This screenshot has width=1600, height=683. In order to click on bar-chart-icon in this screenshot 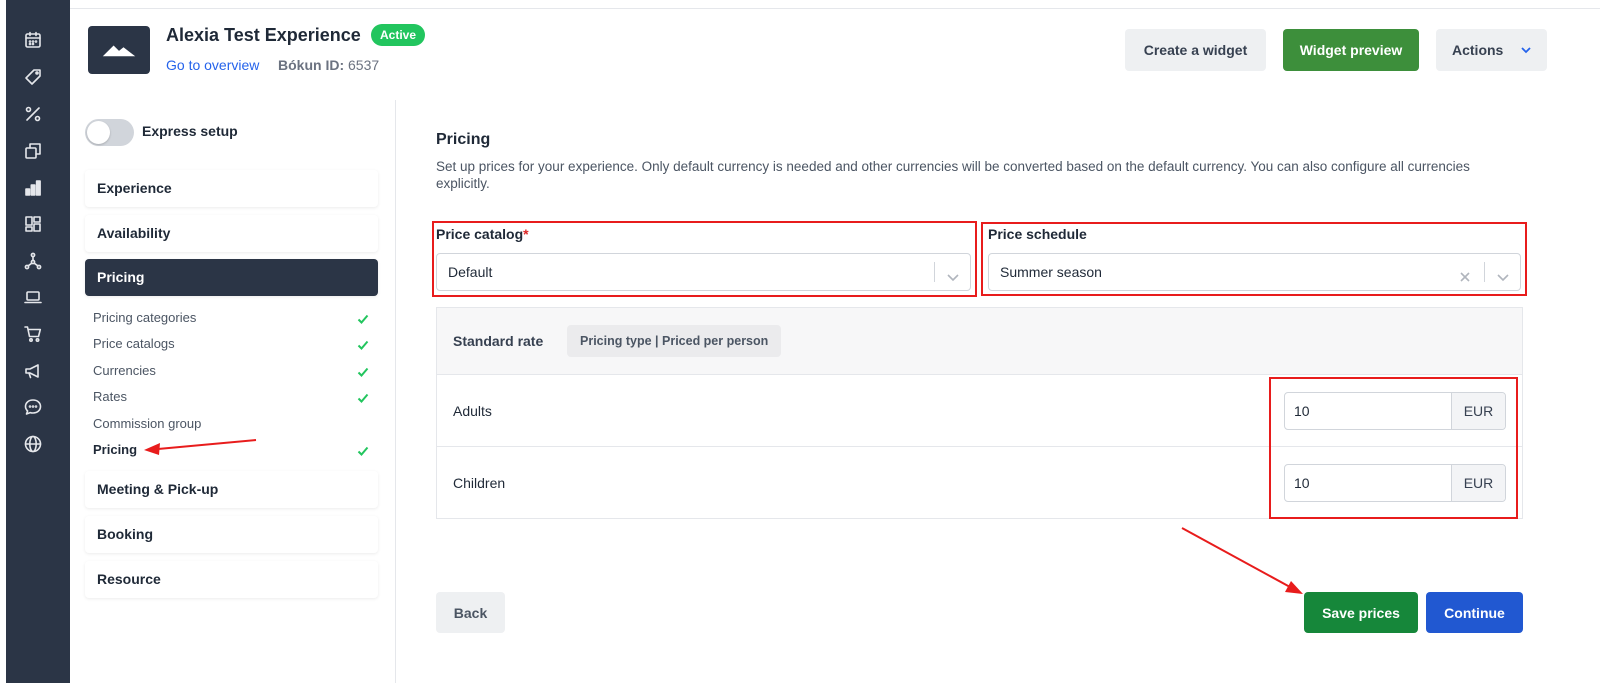, I will do `click(33, 188)`.